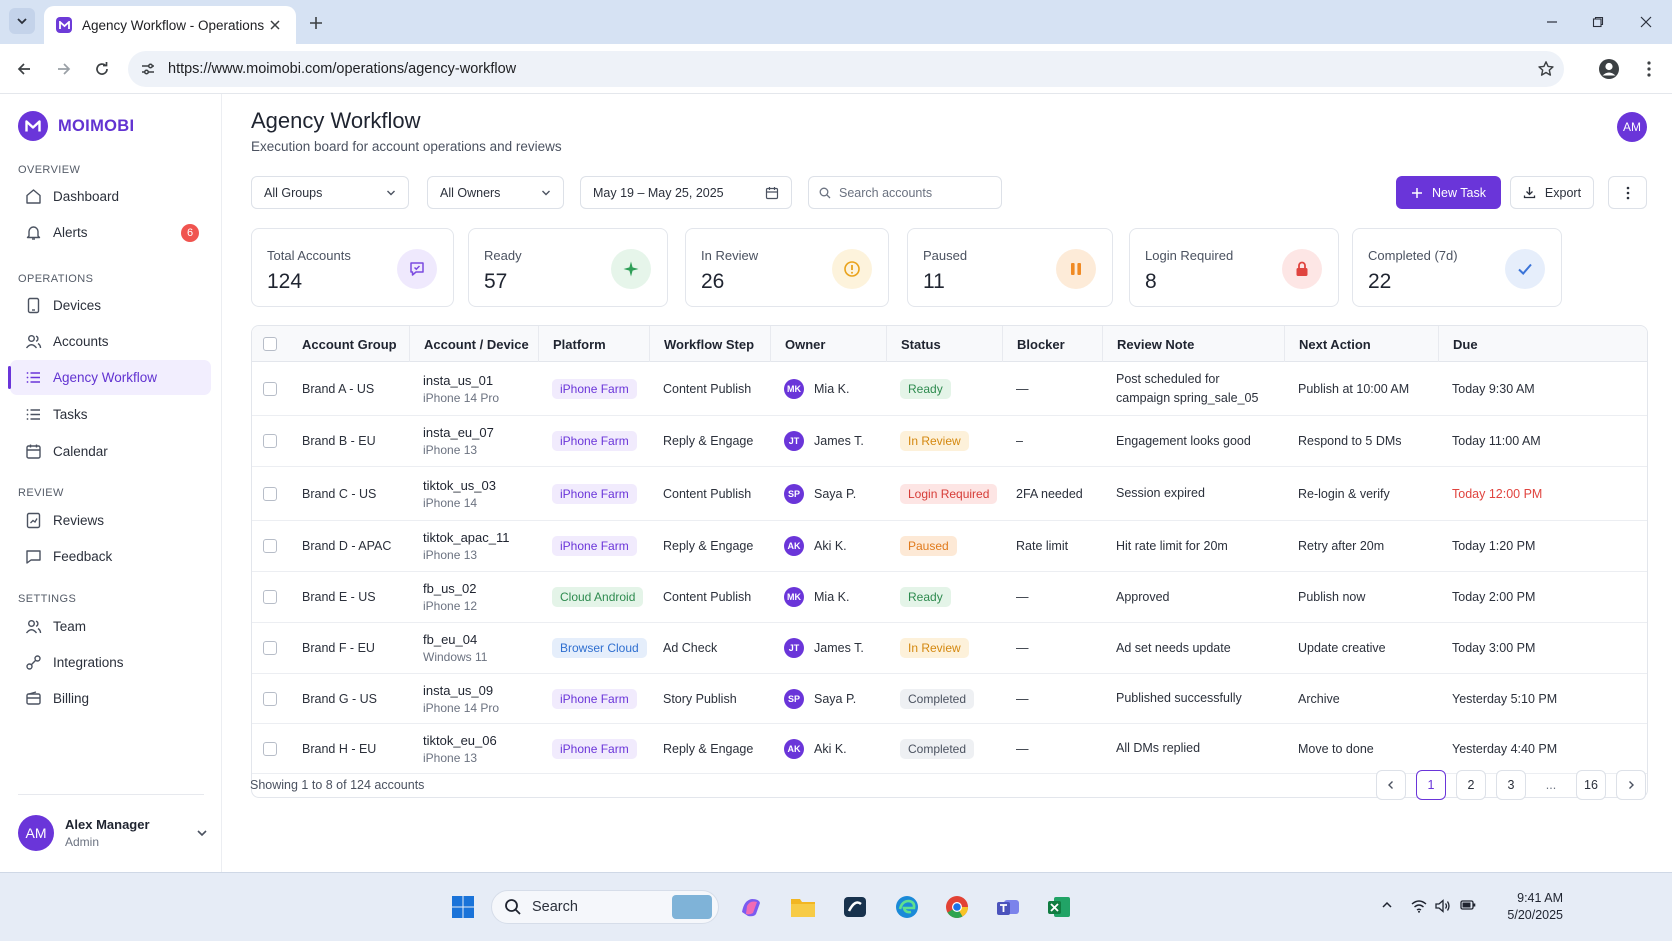 This screenshot has height=941, width=1672. What do you see at coordinates (76, 126) in the screenshot?
I see `brand: MOIMOBI` at bounding box center [76, 126].